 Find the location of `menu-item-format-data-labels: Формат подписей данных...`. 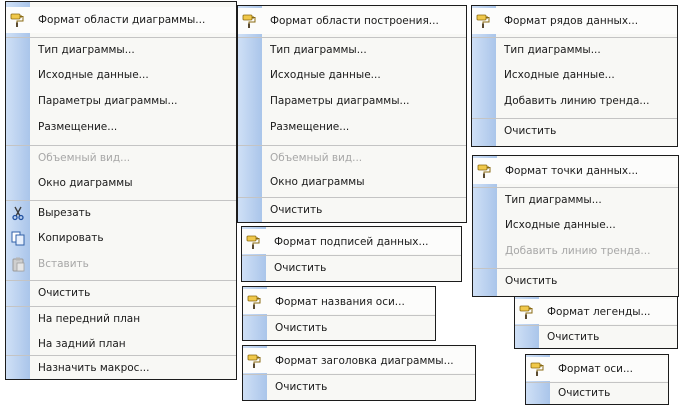

menu-item-format-data-labels: Формат подписей данных... is located at coordinates (351, 241).